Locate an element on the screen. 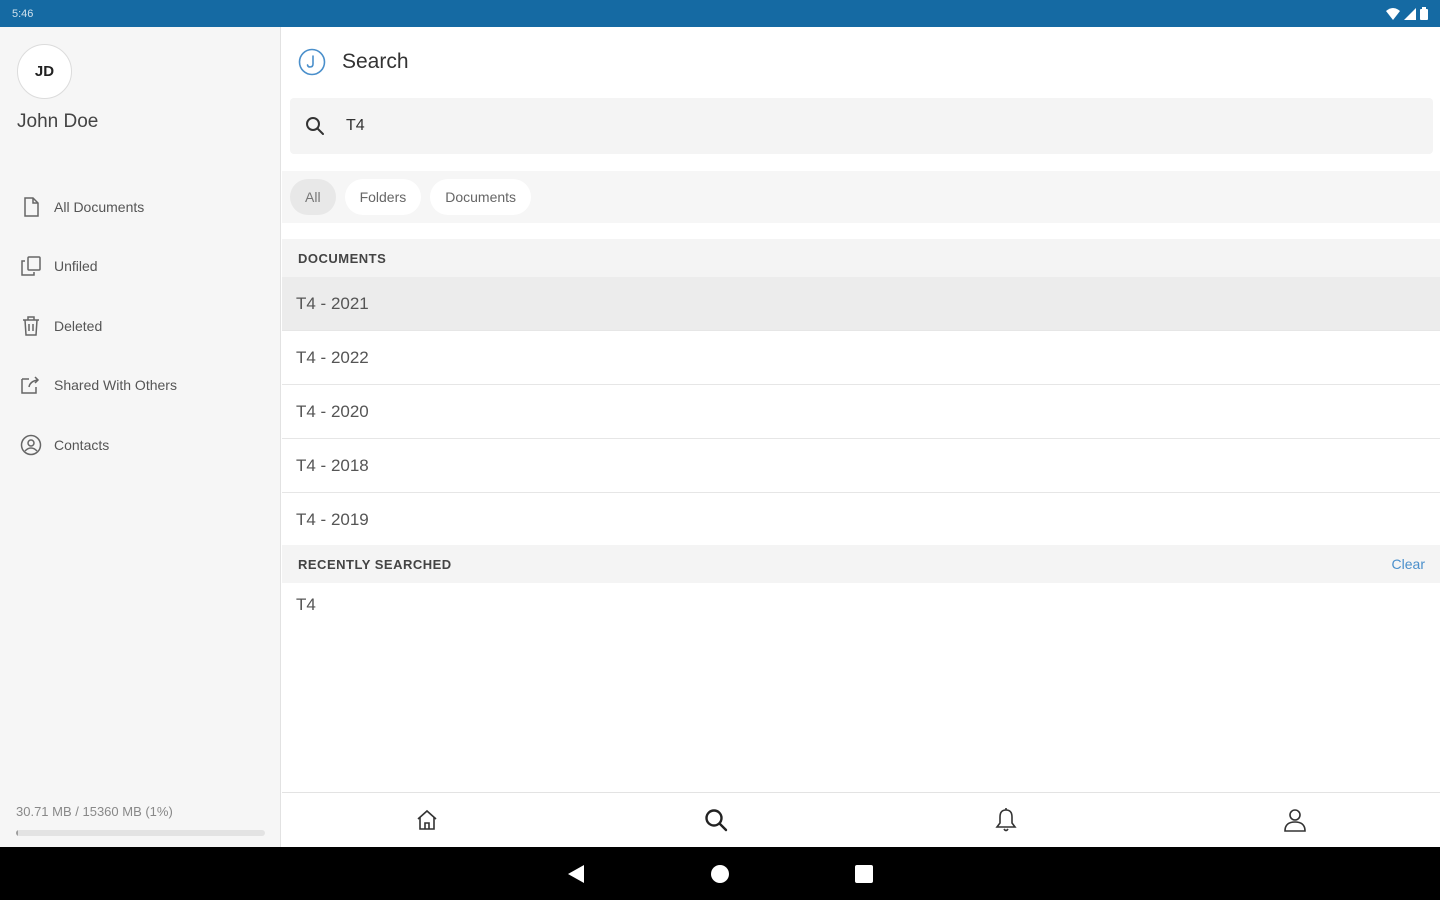  system-recents-button is located at coordinates (864, 874).